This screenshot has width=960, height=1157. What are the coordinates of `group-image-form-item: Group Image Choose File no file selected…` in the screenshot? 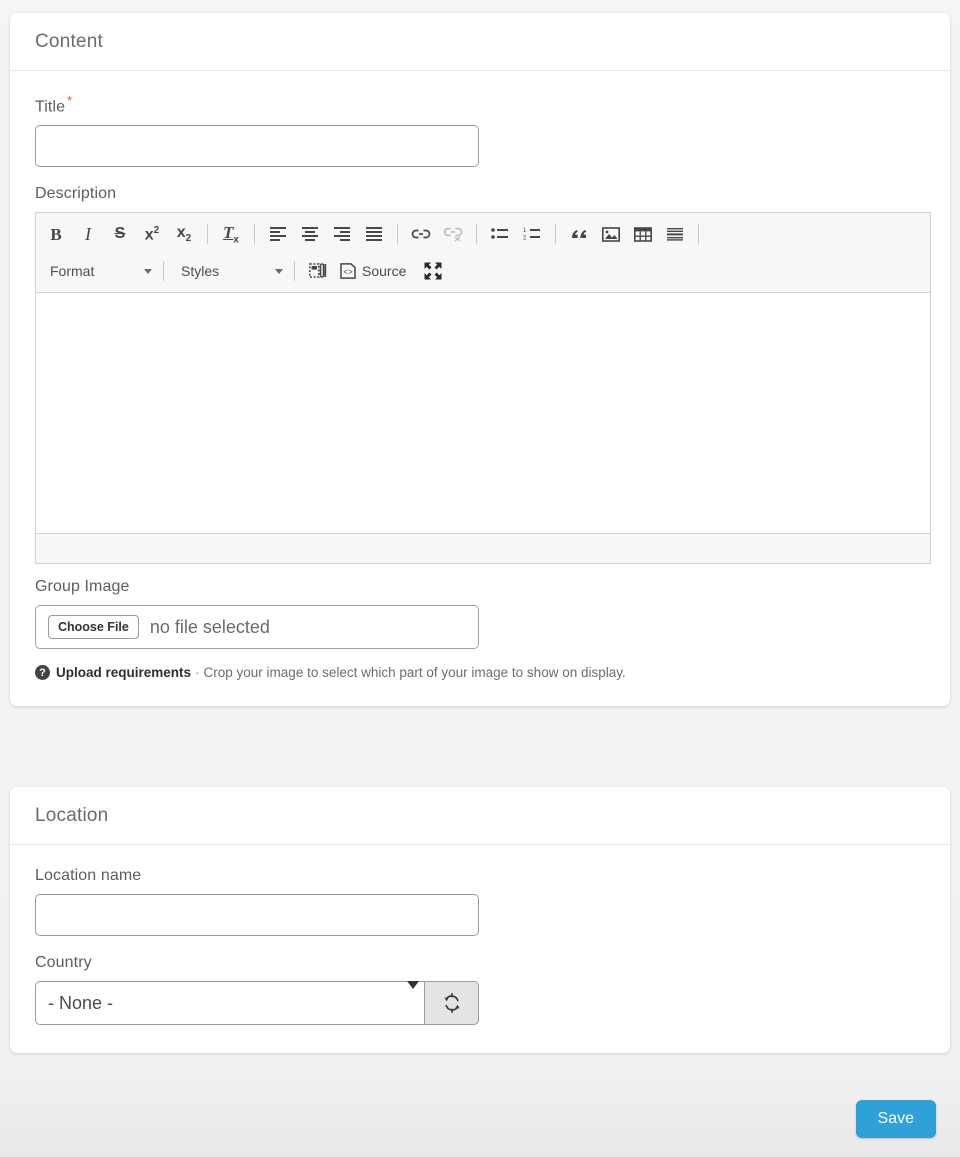 It's located at (480, 629).